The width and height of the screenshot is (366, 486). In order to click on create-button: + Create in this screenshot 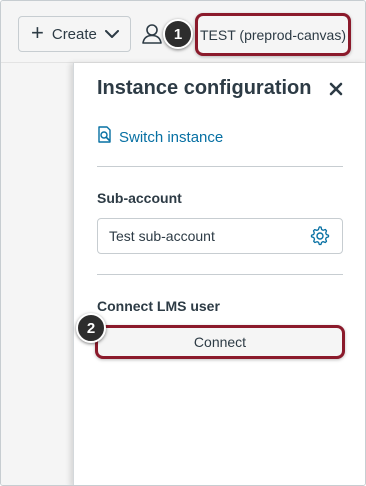, I will do `click(74, 34)`.